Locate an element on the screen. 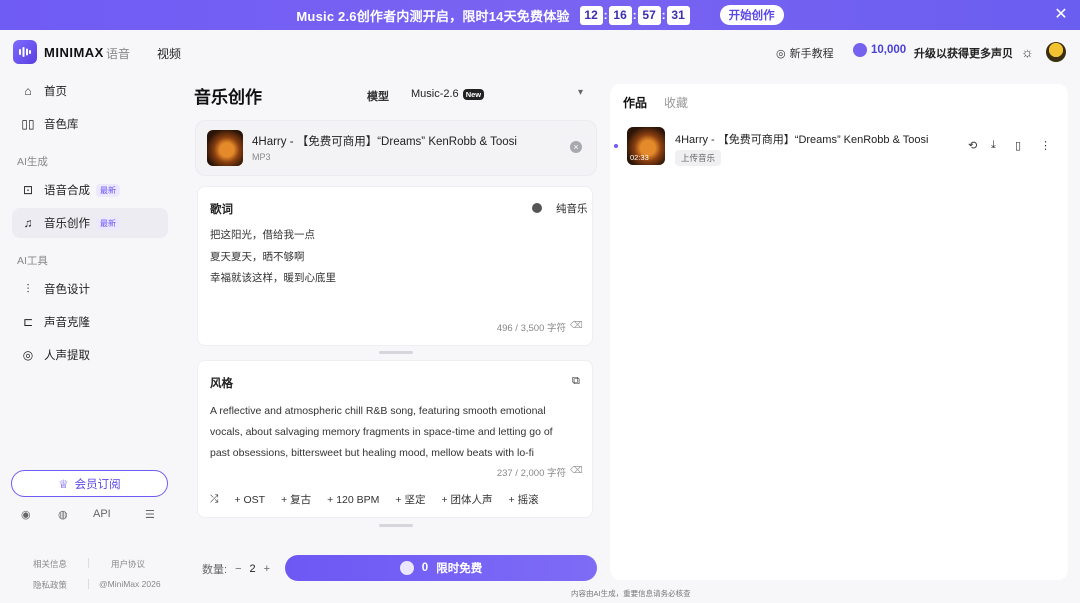 The image size is (1080, 603). translate-icon: ⧉ is located at coordinates (576, 381).